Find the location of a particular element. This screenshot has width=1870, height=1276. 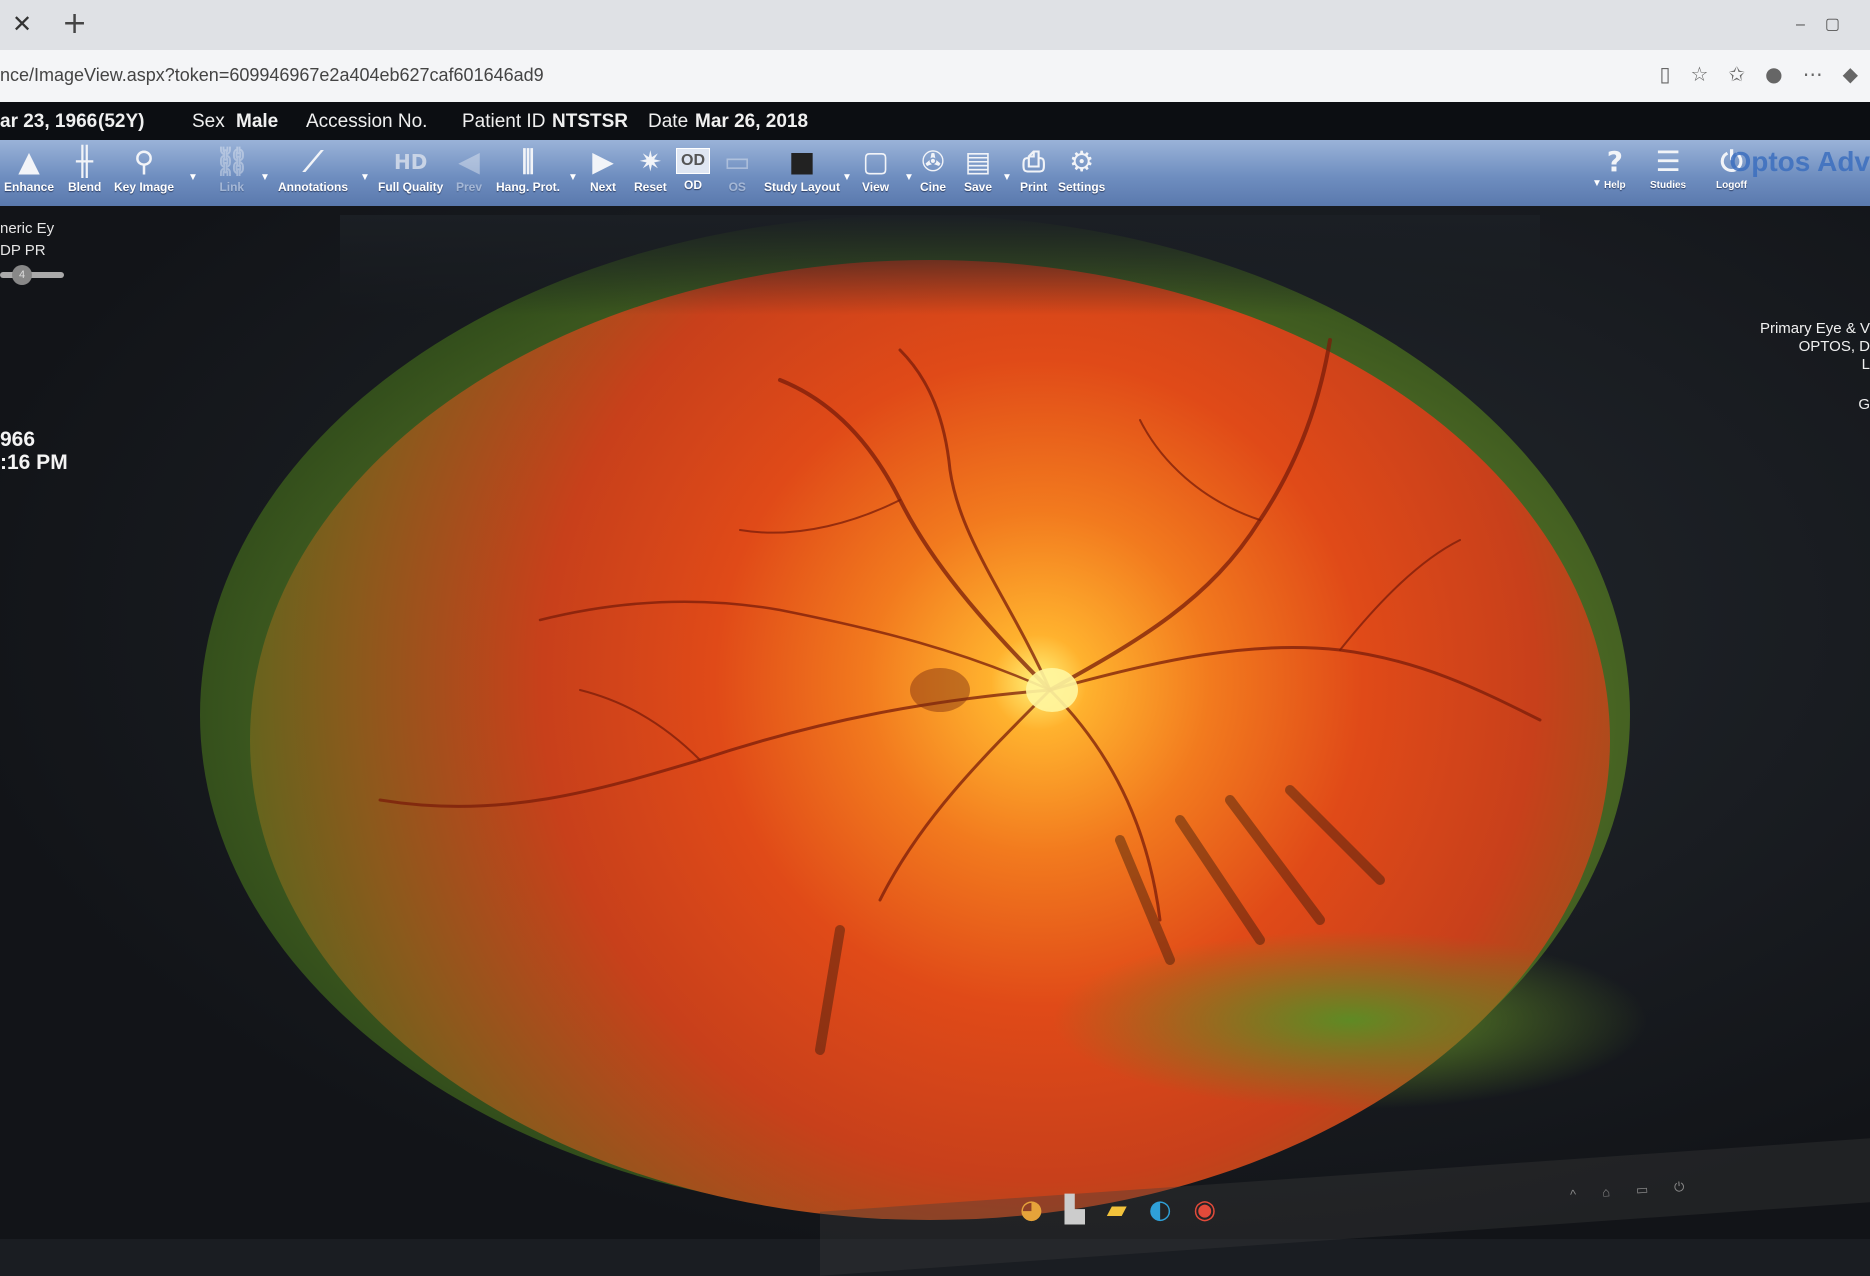

annotations-dropdown-icon: ▼ is located at coordinates (365, 177).